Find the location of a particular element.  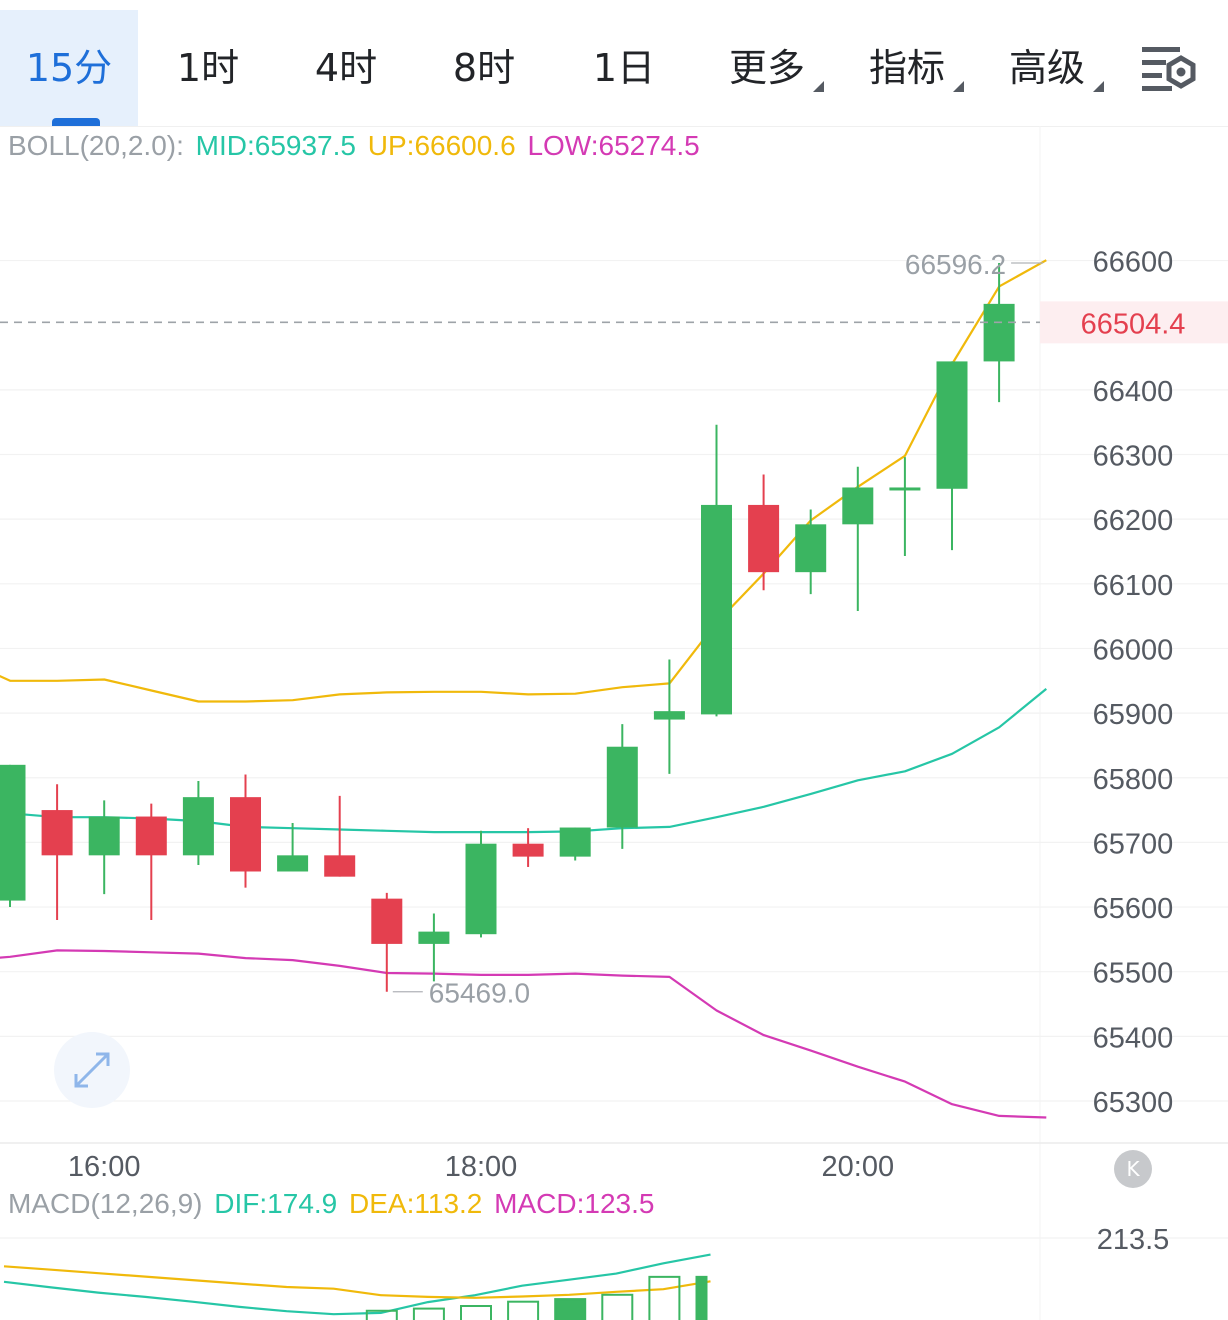

y-axis-tick-label: 66000 is located at coordinates (1133, 650).